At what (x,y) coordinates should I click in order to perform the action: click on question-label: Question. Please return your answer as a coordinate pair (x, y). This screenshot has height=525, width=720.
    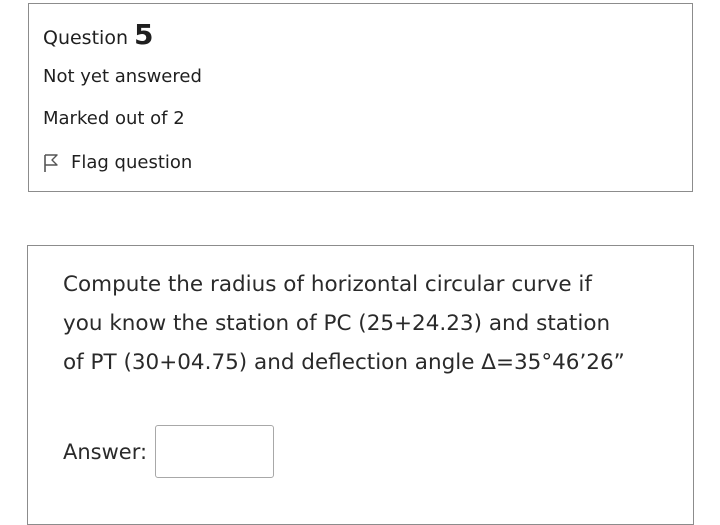
    Looking at the image, I should click on (85, 38).